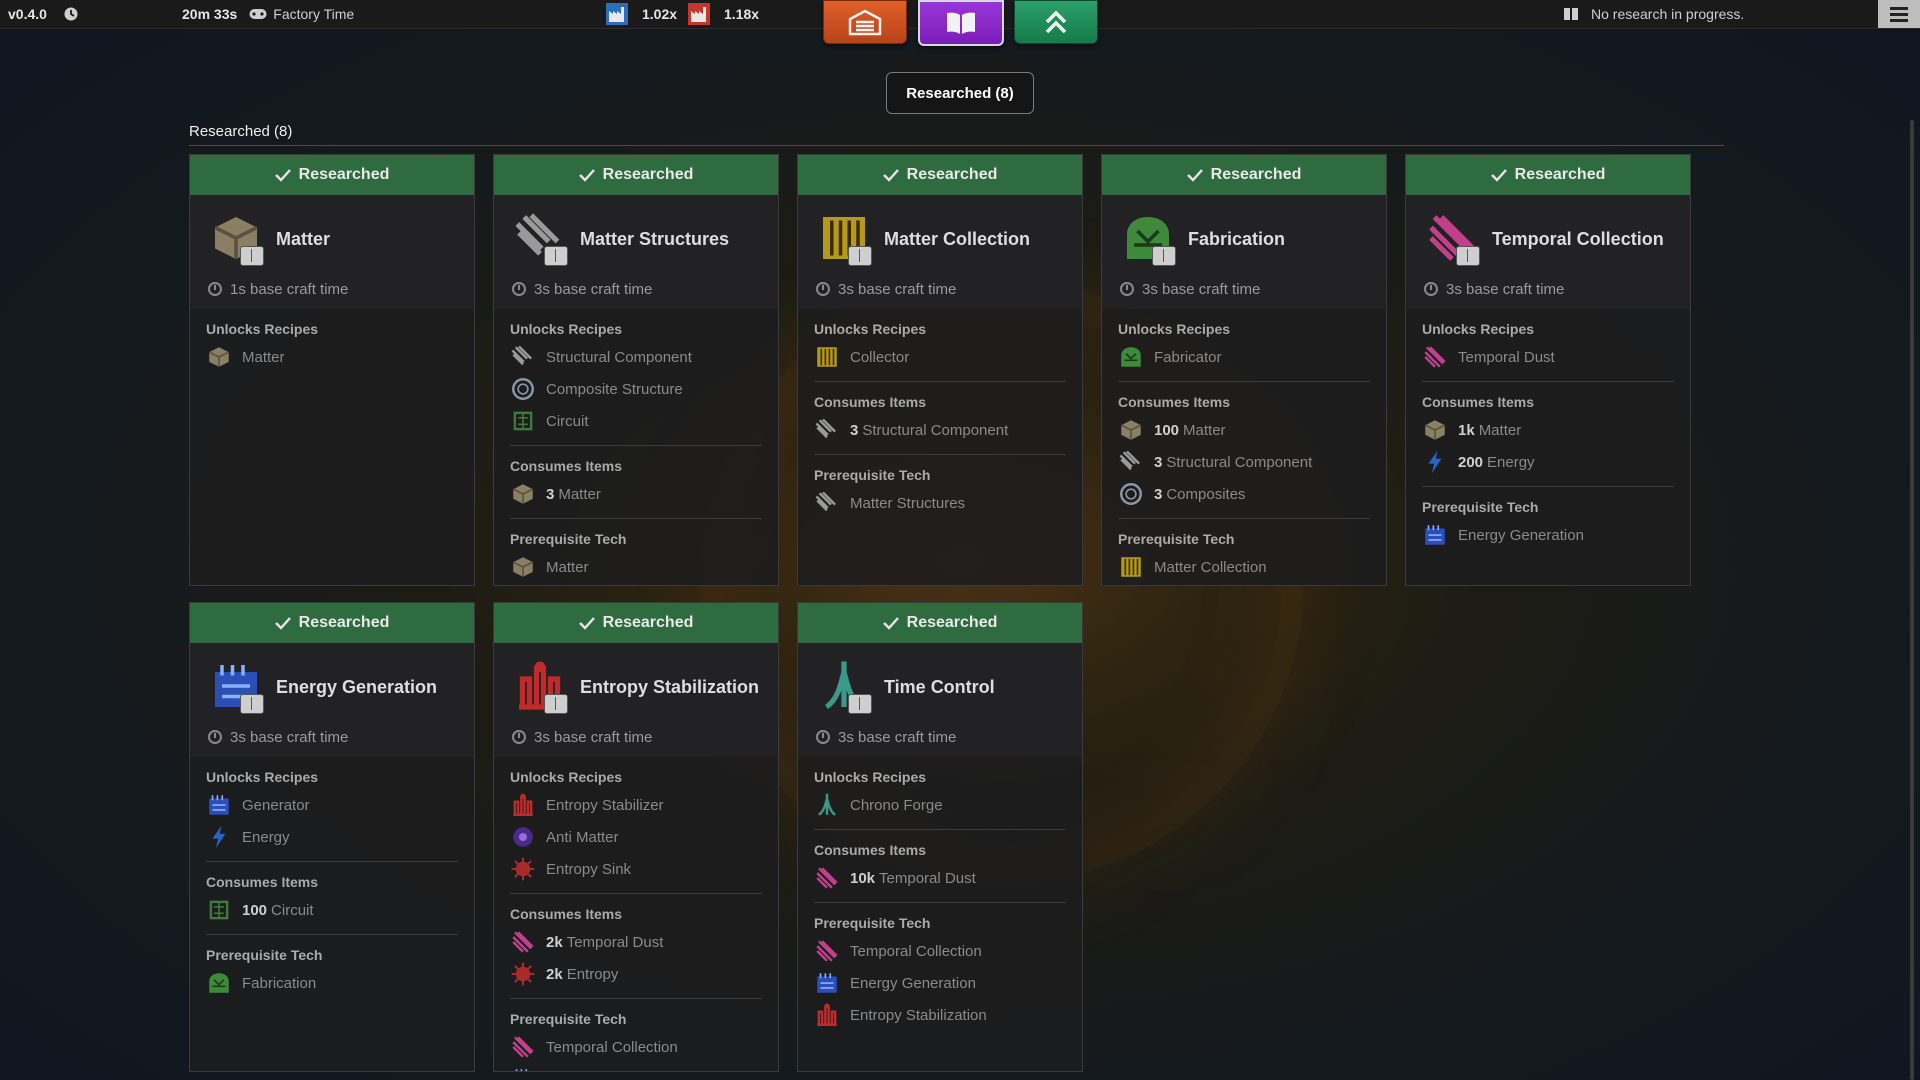 Image resolution: width=1920 pixels, height=1080 pixels. What do you see at coordinates (636, 421) in the screenshot?
I see `unlocks-item: Circuit` at bounding box center [636, 421].